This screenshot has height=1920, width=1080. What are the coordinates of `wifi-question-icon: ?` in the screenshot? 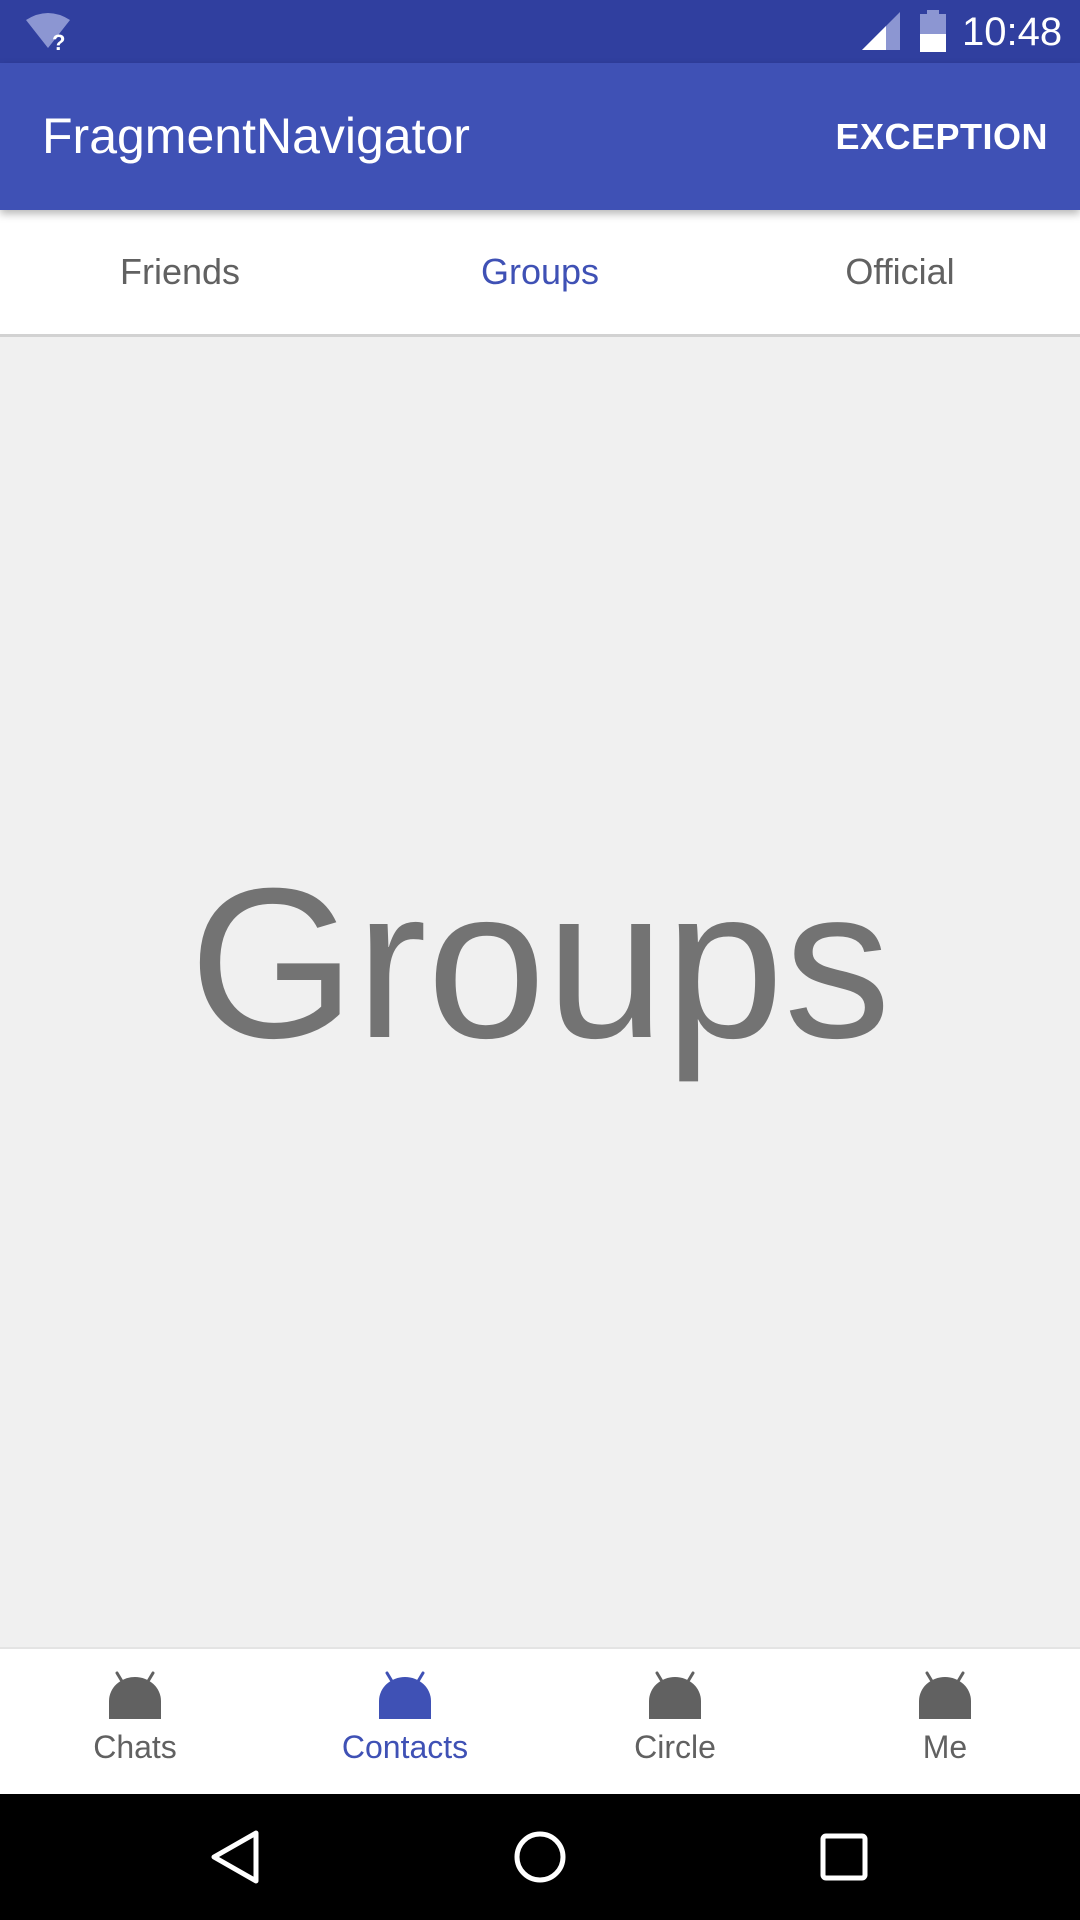 It's located at (48, 32).